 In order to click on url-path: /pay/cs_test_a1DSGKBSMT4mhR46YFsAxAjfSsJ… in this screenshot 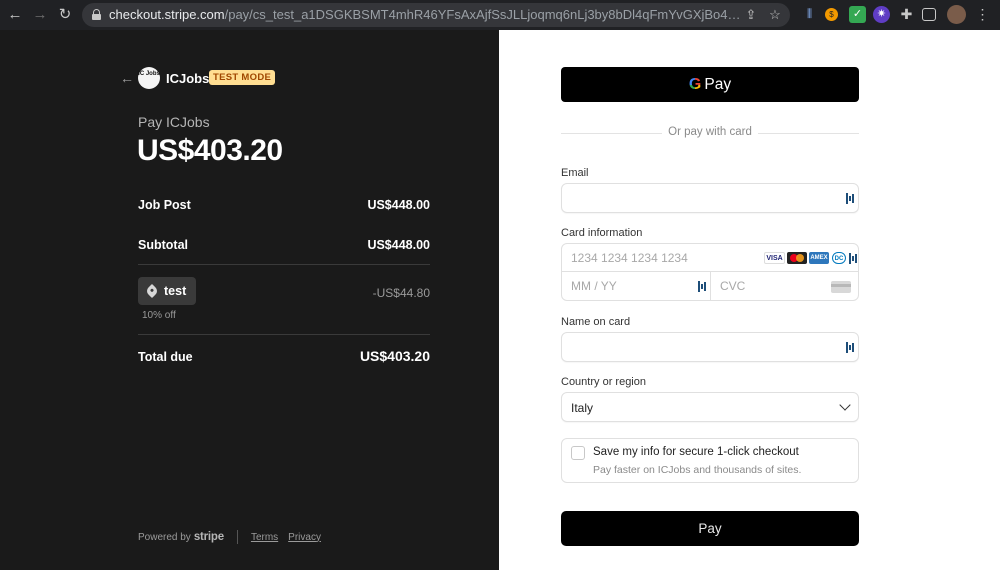, I will do `click(482, 15)`.